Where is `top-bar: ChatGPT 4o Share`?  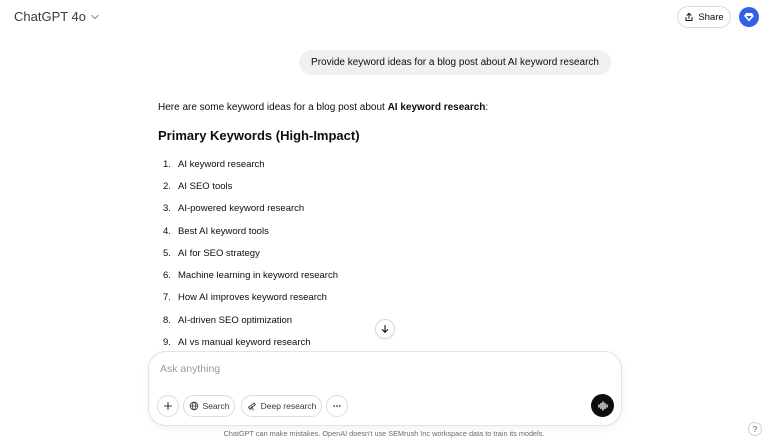 top-bar: ChatGPT 4o Share is located at coordinates (384, 17).